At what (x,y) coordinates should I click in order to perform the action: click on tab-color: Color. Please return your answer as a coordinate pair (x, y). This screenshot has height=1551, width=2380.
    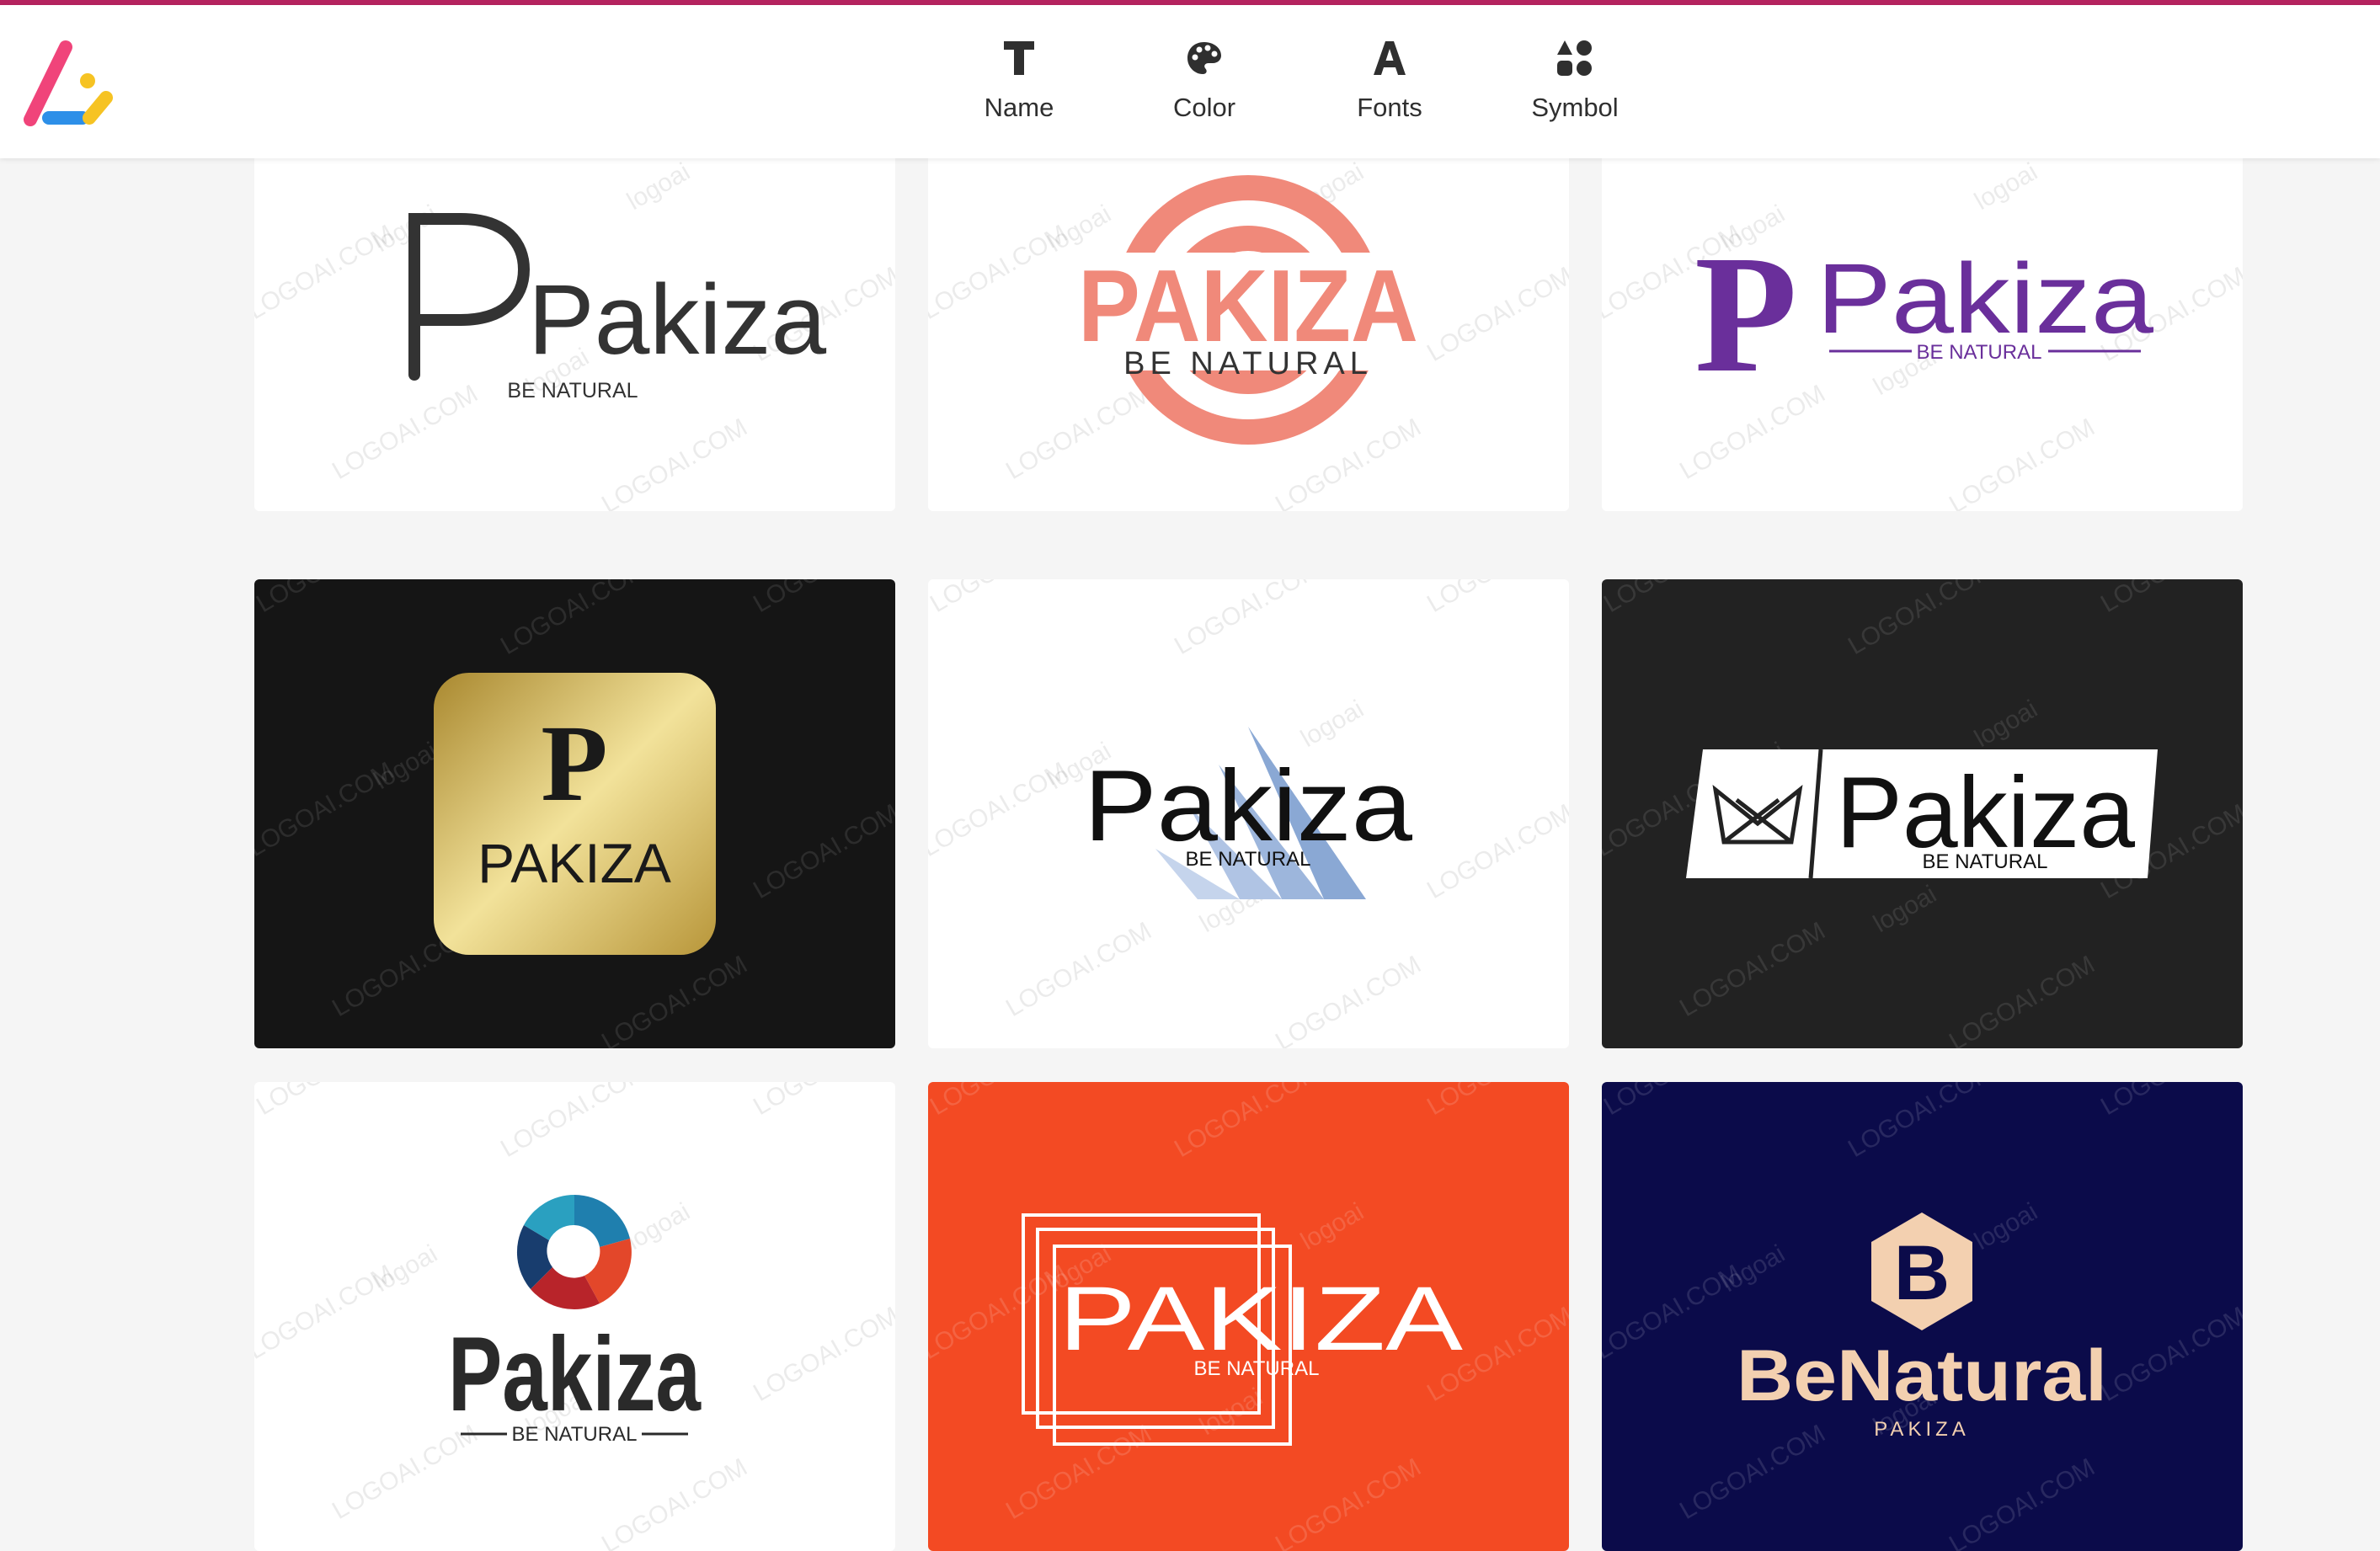
    Looking at the image, I should click on (1204, 82).